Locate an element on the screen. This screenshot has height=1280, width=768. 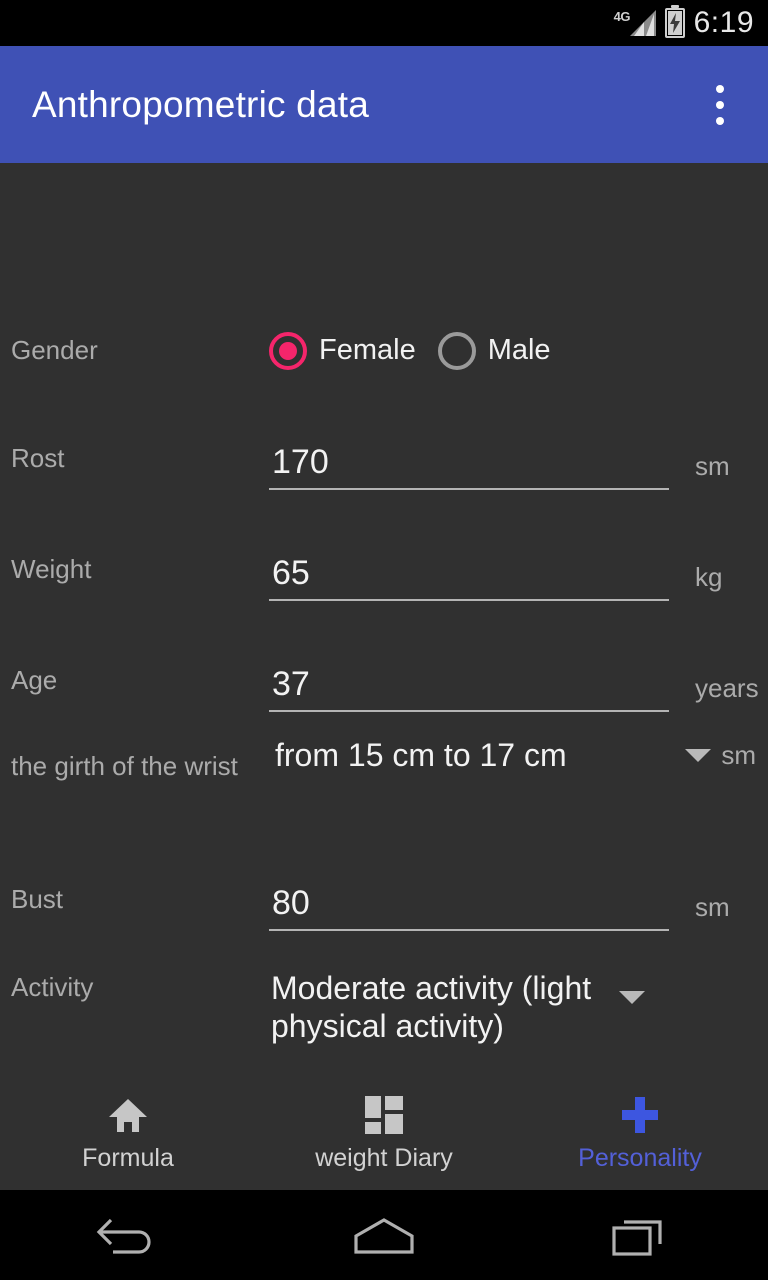
wrist-girth-value: from 15 cm to 17 cm is located at coordinates (421, 755).